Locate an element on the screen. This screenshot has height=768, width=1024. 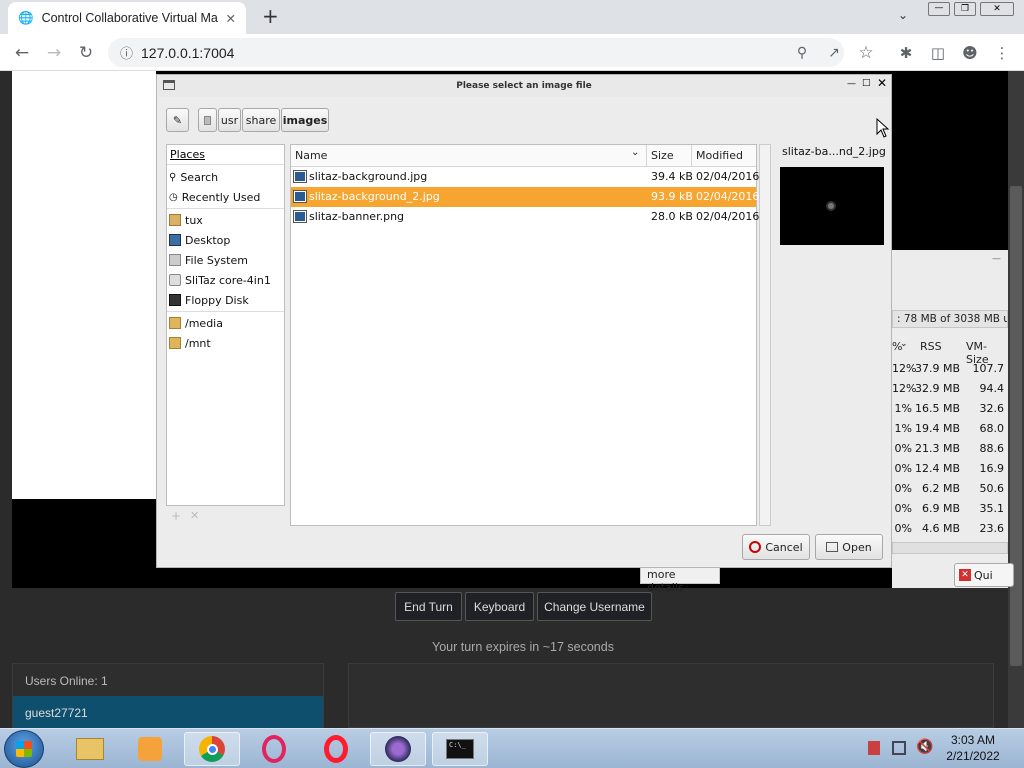
cancel-label: Cancel is located at coordinates (784, 547).